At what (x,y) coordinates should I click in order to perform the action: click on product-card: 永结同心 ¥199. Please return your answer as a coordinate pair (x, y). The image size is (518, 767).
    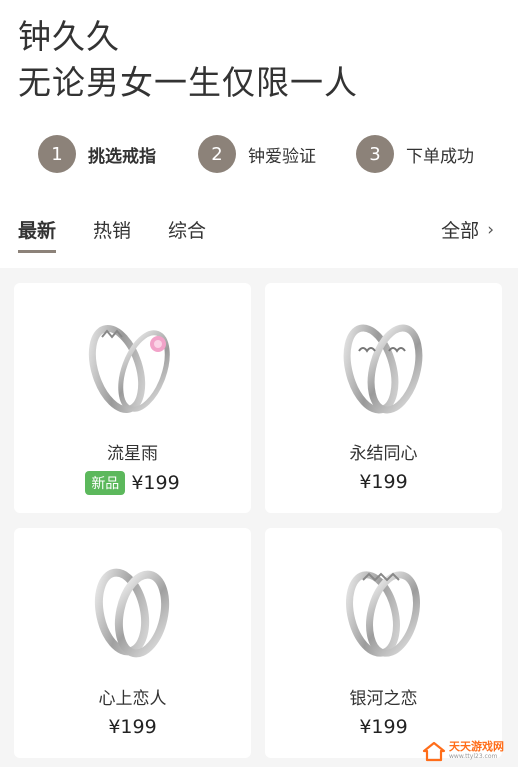
    Looking at the image, I should click on (383, 398).